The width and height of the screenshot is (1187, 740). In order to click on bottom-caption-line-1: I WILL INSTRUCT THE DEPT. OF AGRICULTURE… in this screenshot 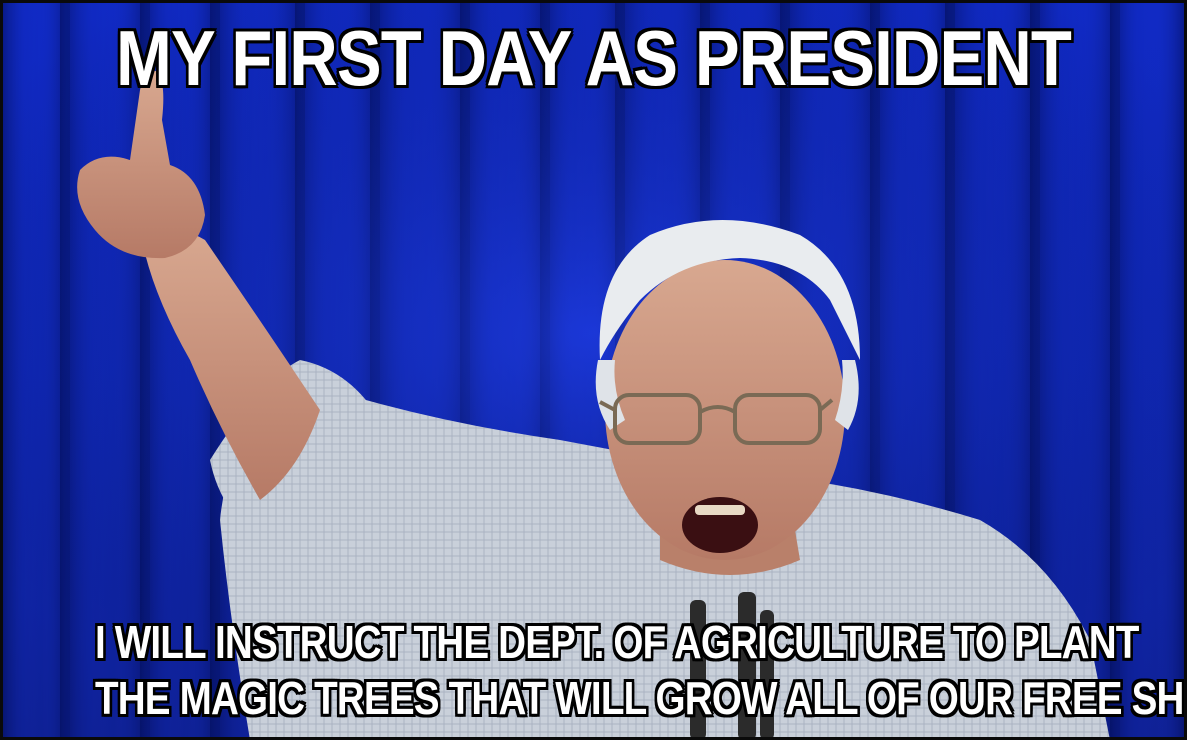, I will do `click(617, 642)`.